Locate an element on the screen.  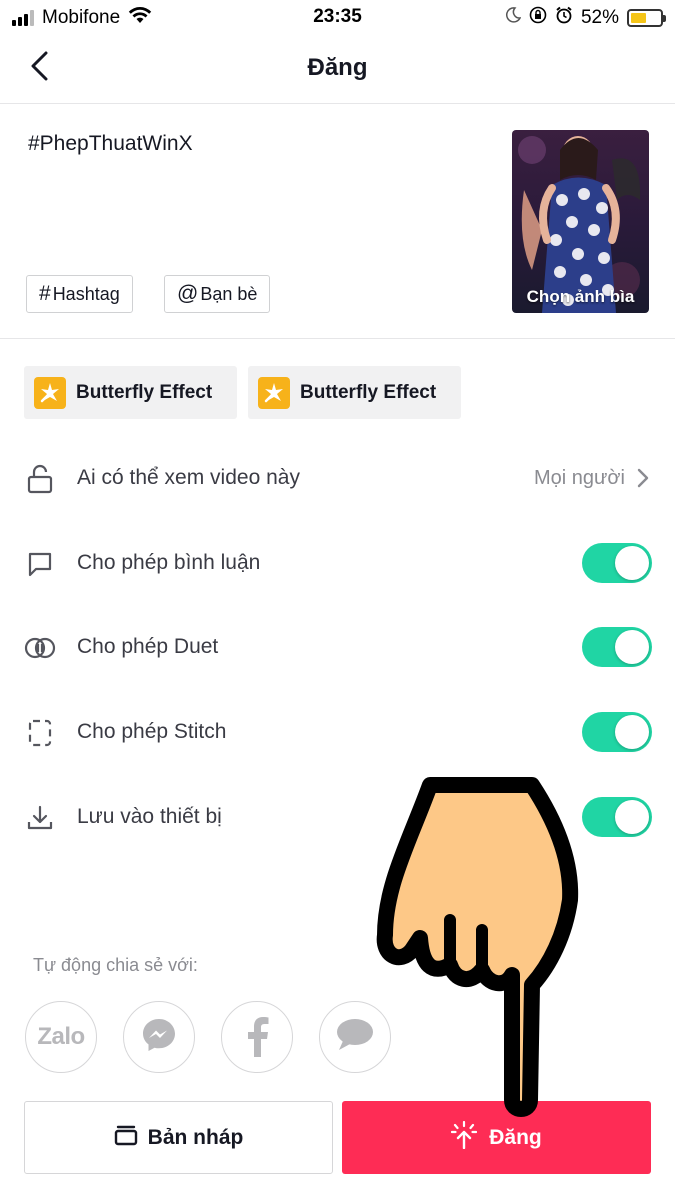
allow-duet-toggle is located at coordinates (617, 647).